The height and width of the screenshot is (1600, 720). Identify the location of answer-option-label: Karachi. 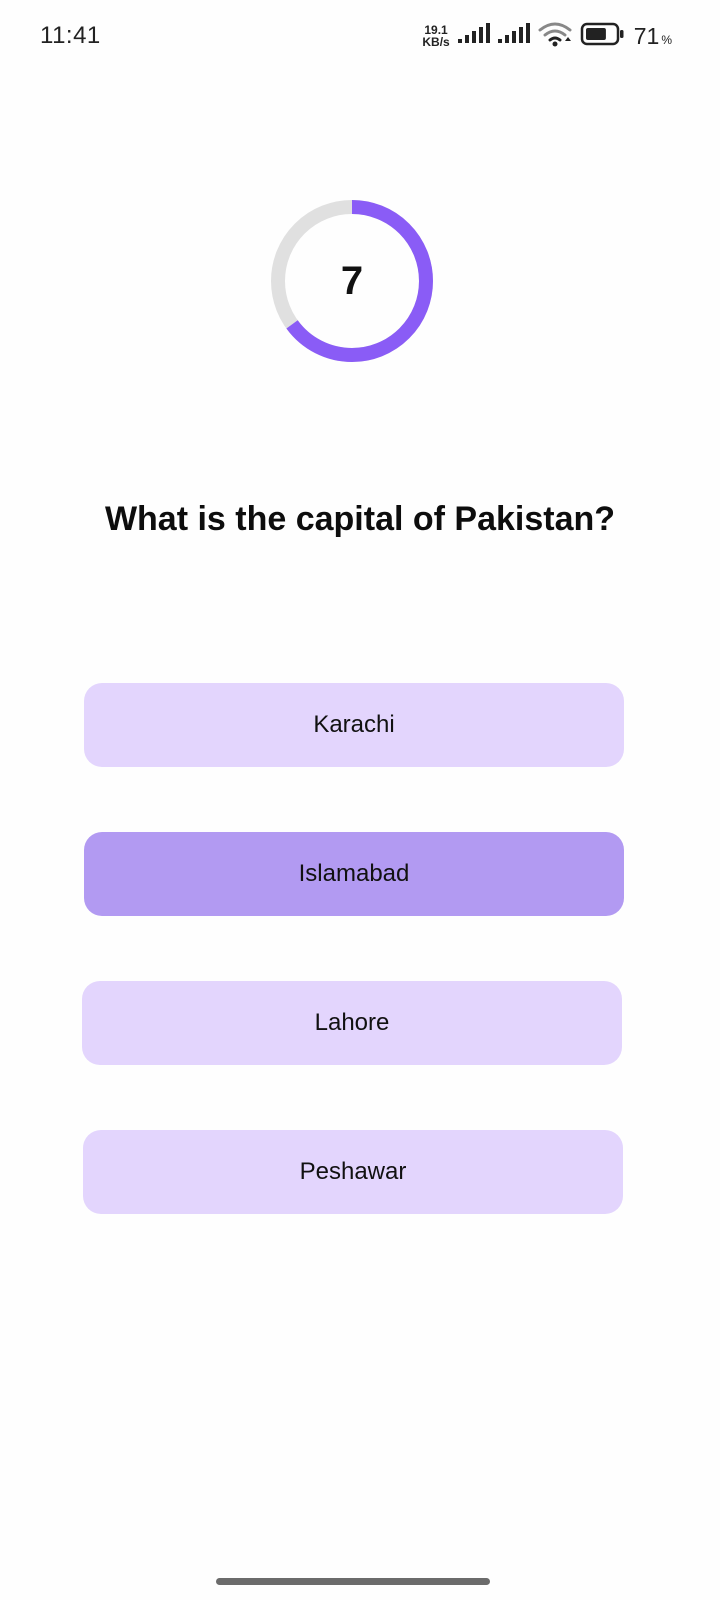
(354, 724).